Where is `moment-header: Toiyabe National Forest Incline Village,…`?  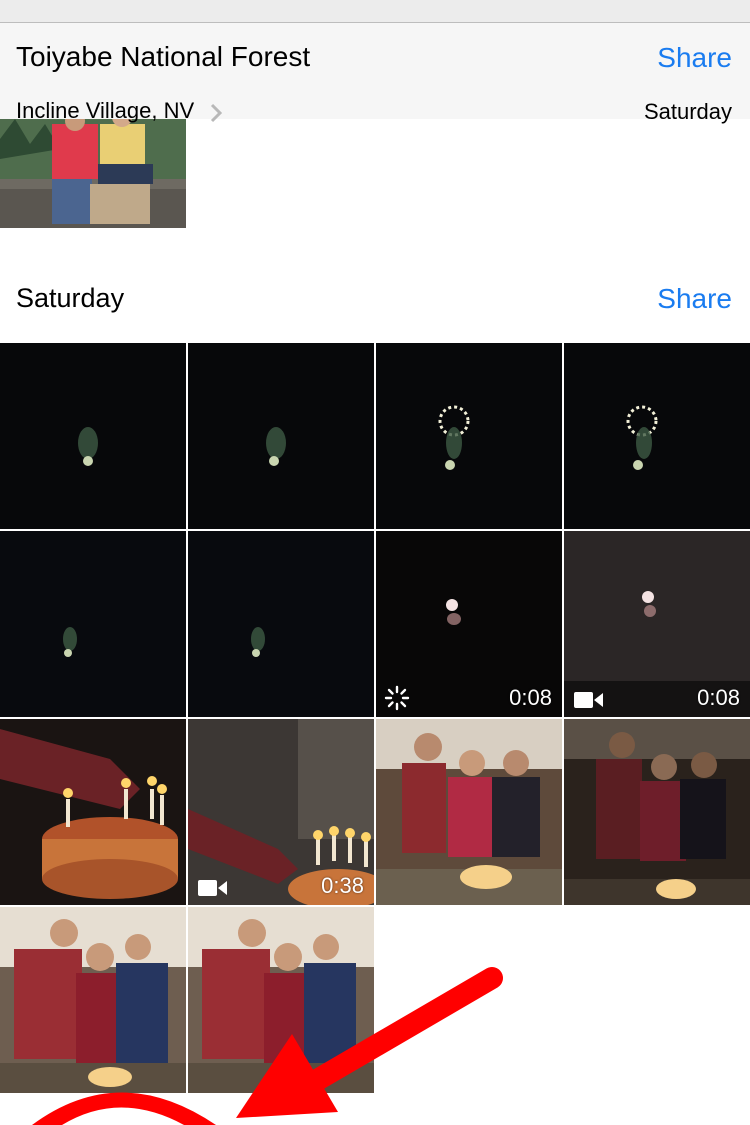 moment-header: Toiyabe National Forest Incline Village,… is located at coordinates (375, 73).